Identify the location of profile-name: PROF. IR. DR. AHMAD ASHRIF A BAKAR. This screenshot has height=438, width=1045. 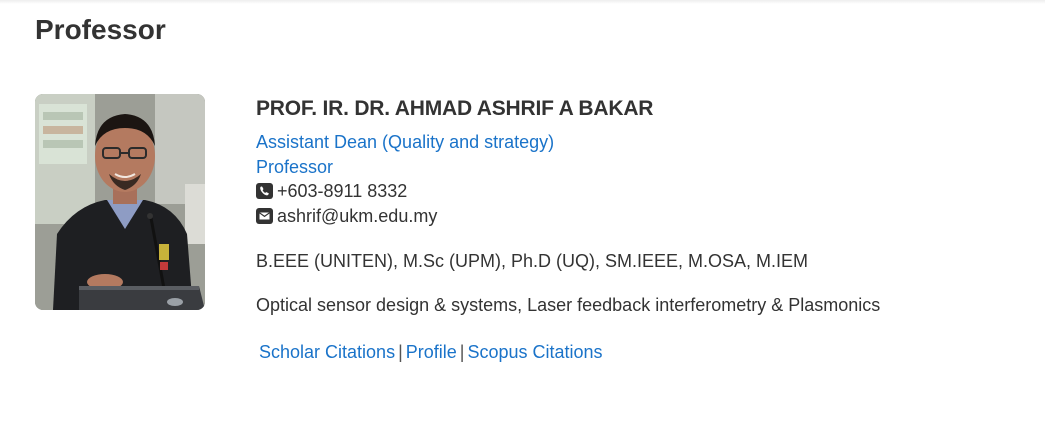
(455, 108).